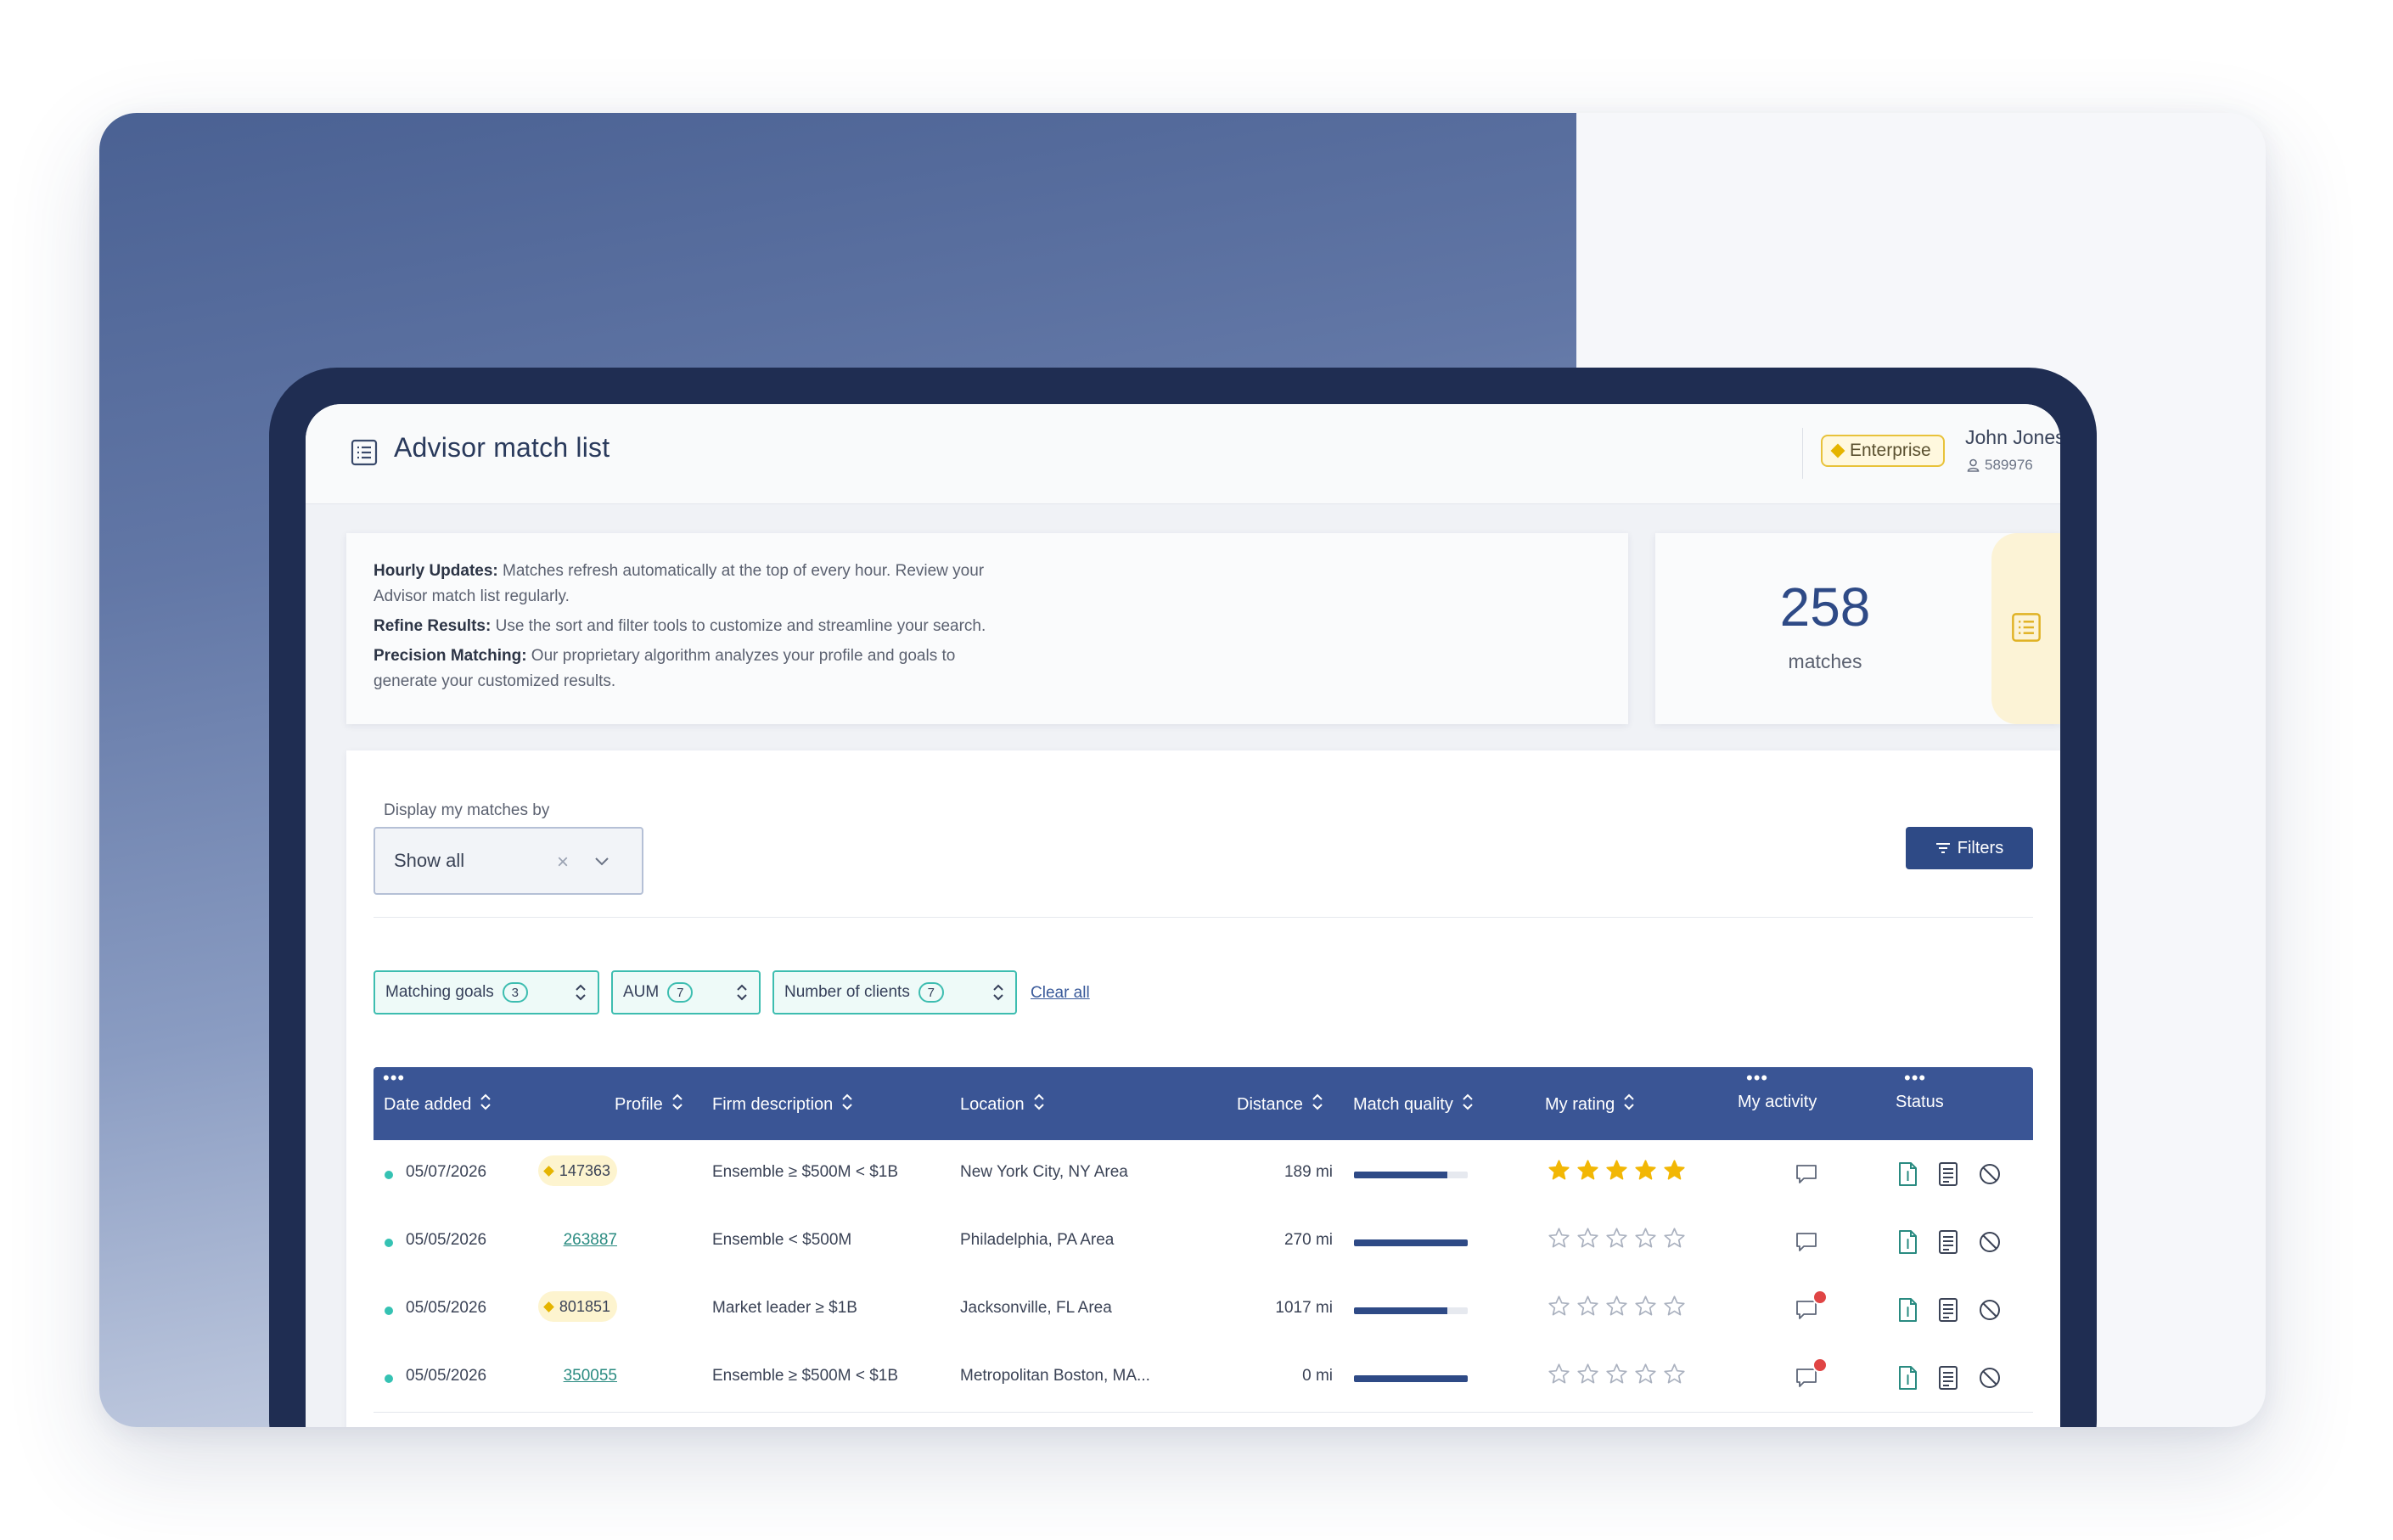  I want to click on profile-link: 350055, so click(590, 1376).